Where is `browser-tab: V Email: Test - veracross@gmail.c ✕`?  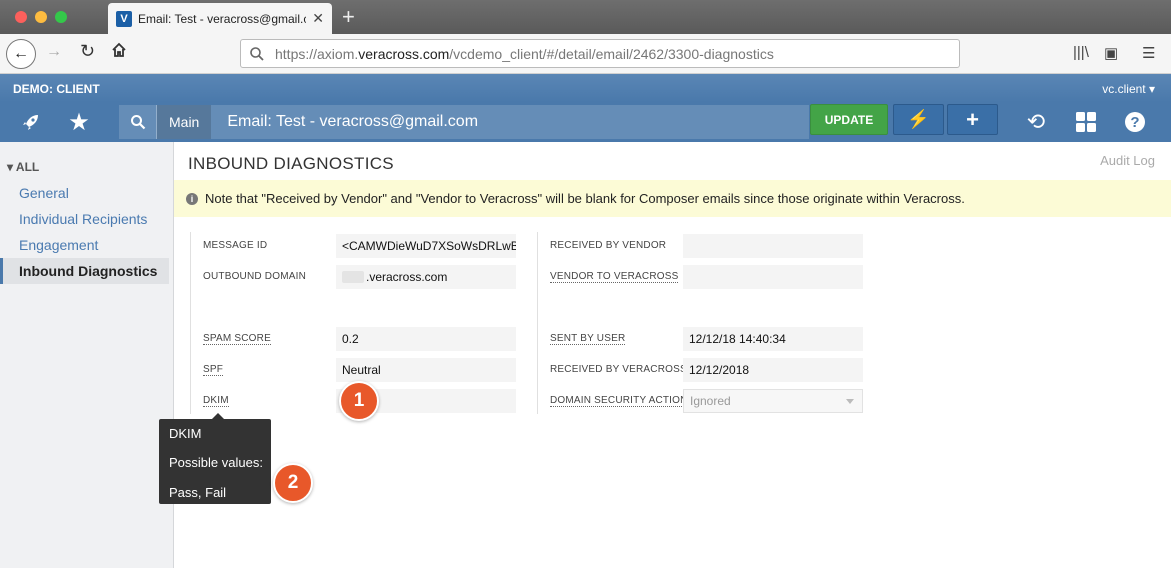 browser-tab: V Email: Test - veracross@gmail.c ✕ is located at coordinates (220, 18).